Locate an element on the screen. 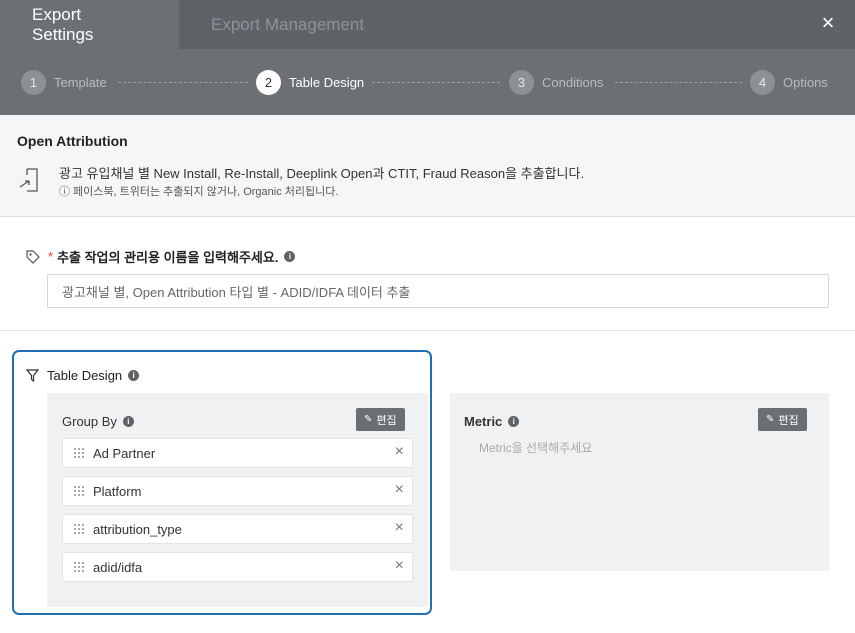 Image resolution: width=855 pixels, height=633 pixels. group-by-item-label: Ad Partner is located at coordinates (124, 453).